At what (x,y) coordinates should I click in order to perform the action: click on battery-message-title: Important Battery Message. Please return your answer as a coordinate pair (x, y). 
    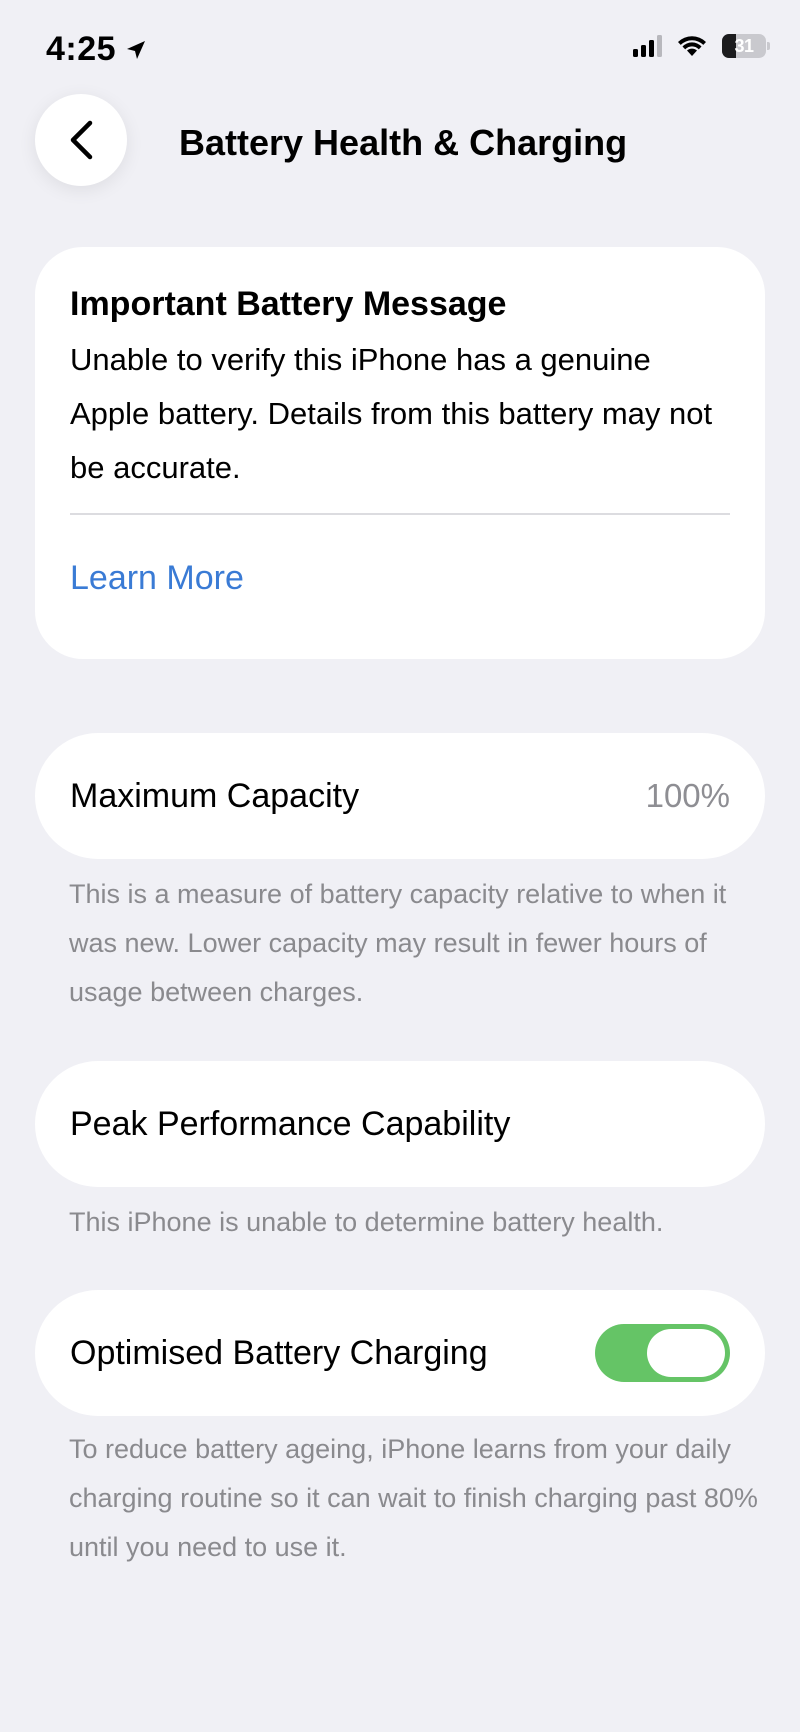
    Looking at the image, I should click on (288, 304).